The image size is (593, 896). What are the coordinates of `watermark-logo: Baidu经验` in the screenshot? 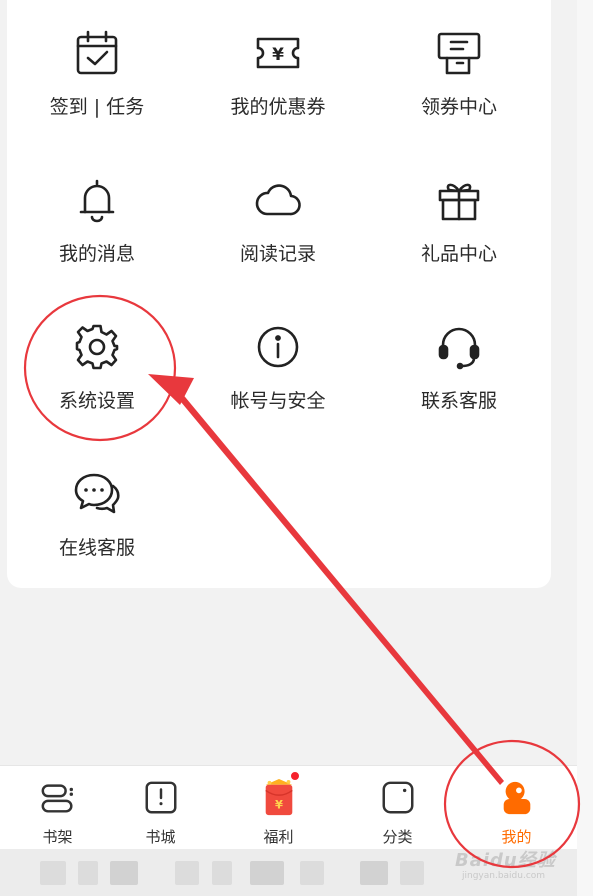 It's located at (505, 860).